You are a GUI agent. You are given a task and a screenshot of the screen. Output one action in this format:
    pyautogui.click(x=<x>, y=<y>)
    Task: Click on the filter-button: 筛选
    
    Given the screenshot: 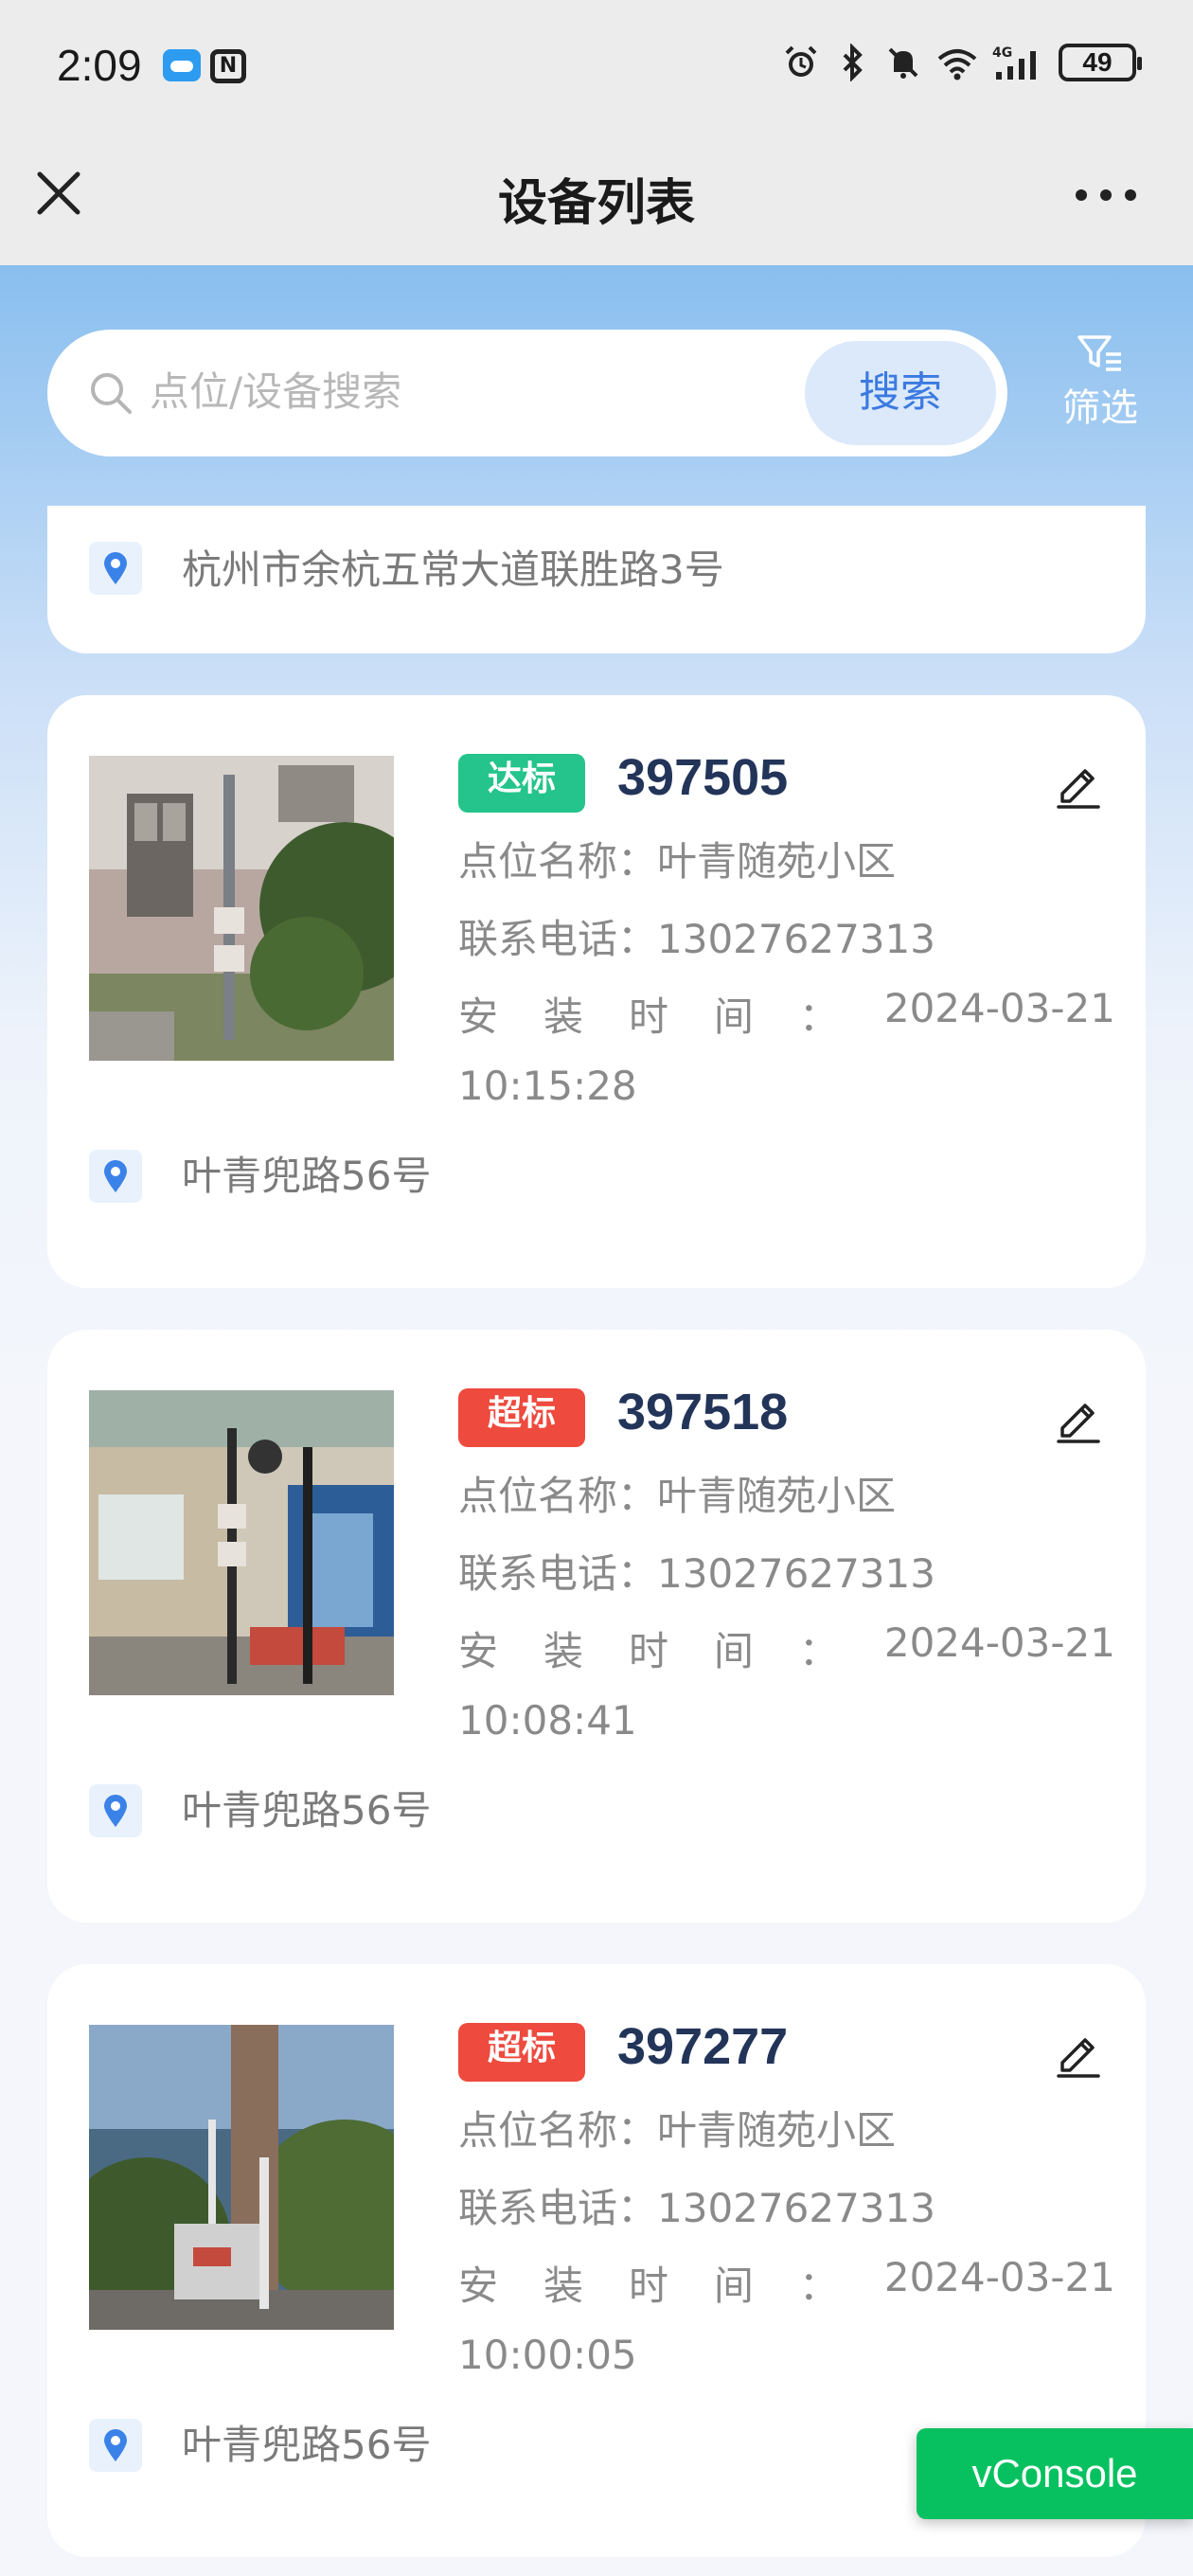 What is the action you would take?
    pyautogui.click(x=1100, y=385)
    